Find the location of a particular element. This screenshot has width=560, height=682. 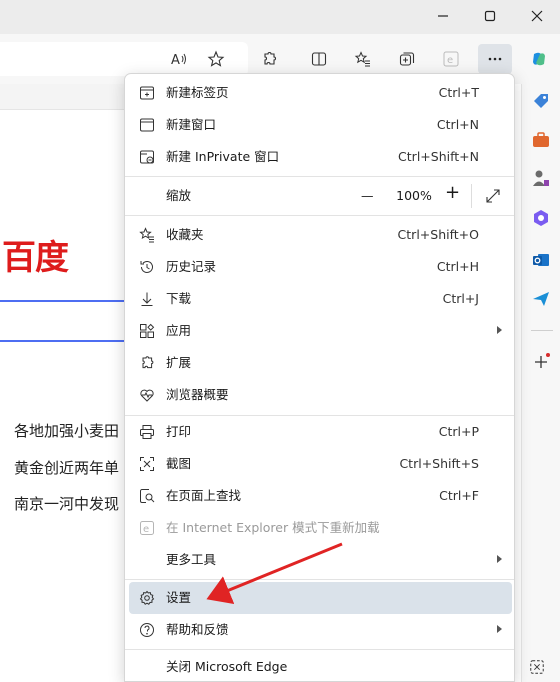

menu-item-ie-reload: e 在 Internet Explorer 模式下重新加载 is located at coordinates (320, 528).